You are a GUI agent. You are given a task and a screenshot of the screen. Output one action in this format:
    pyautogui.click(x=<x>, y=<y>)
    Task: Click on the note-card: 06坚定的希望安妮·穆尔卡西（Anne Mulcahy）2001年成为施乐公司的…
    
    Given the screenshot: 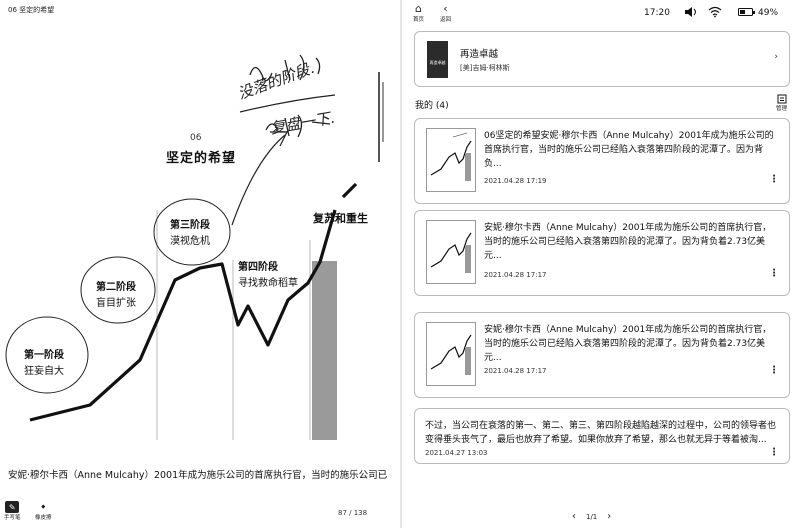 What is the action you would take?
    pyautogui.click(x=602, y=161)
    